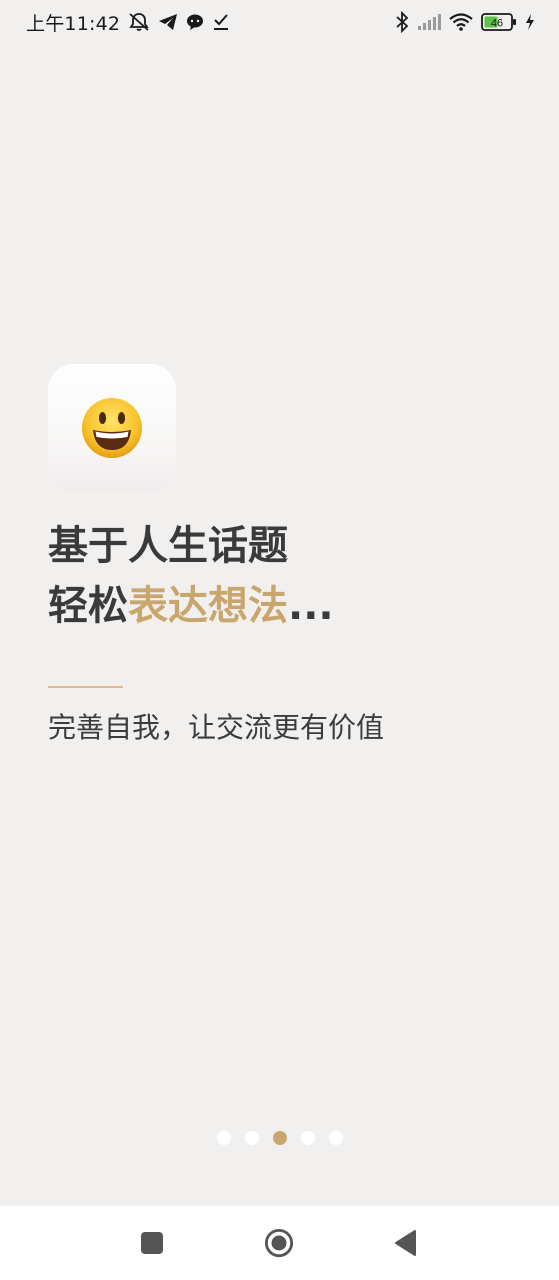 The width and height of the screenshot is (559, 1280). I want to click on home-button, so click(279, 1243).